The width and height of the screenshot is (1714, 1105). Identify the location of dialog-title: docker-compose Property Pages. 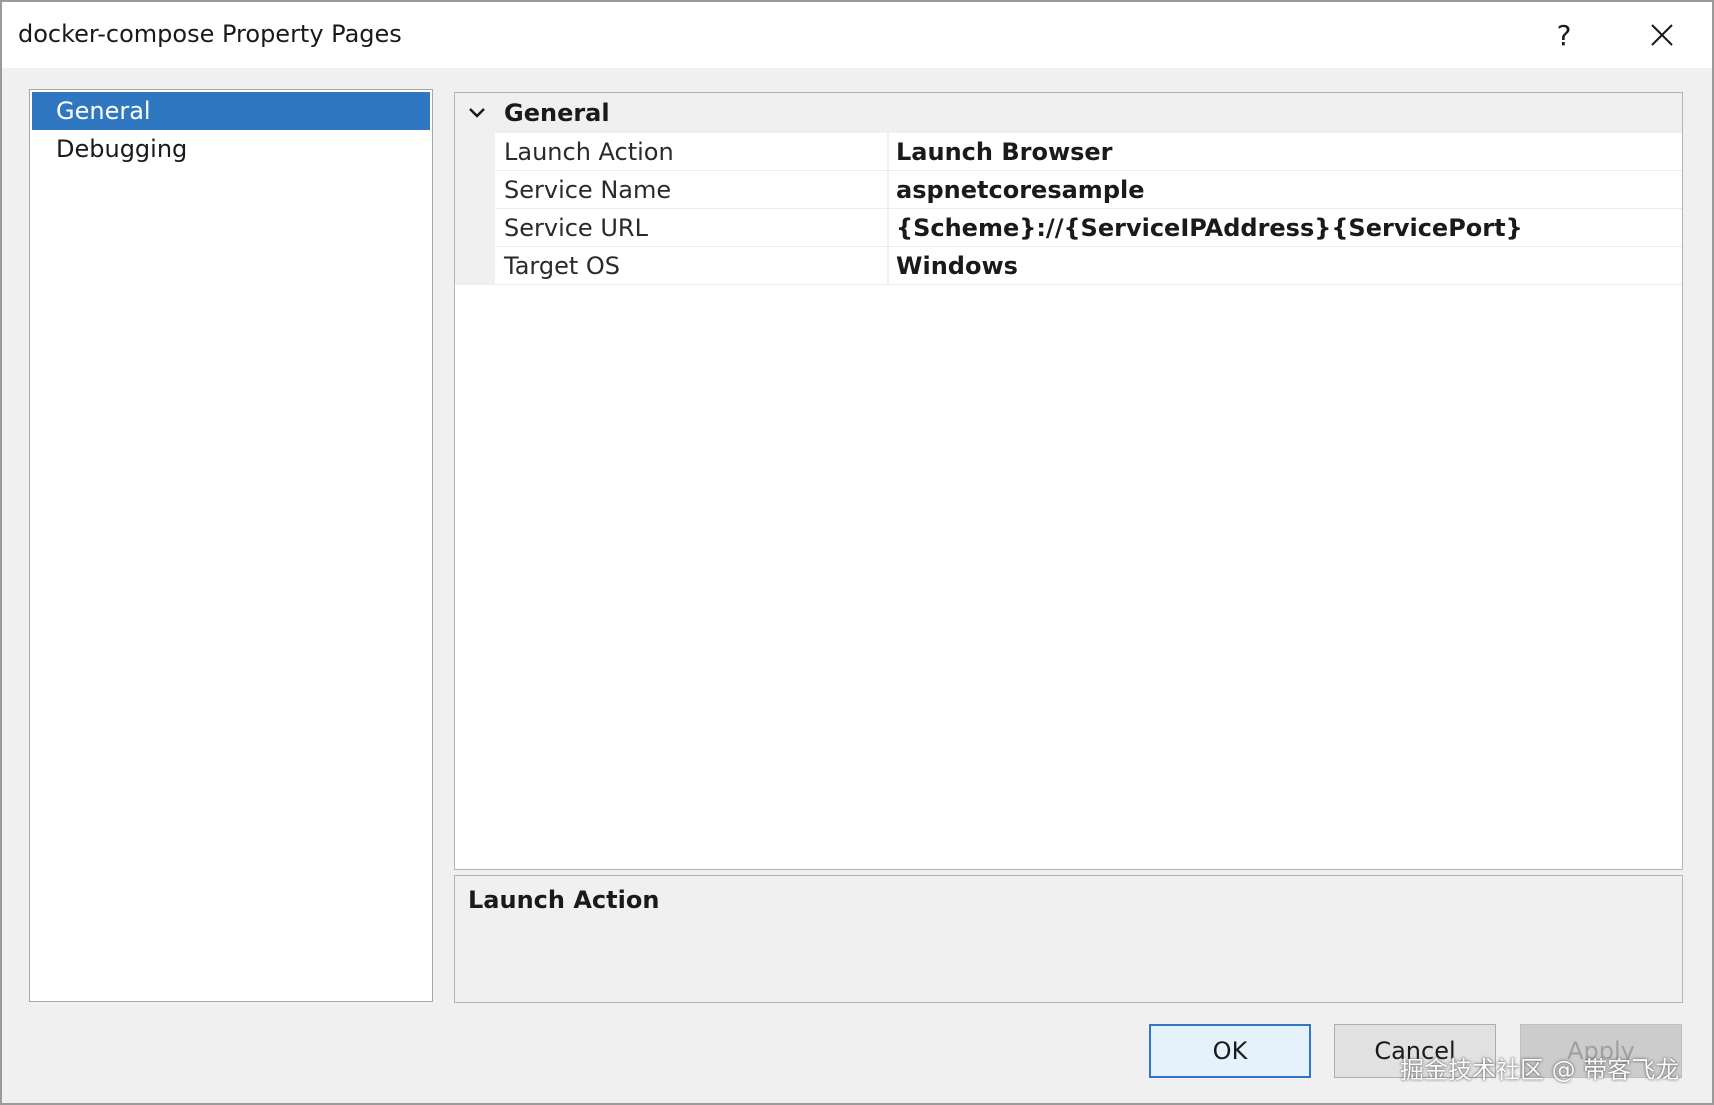
(210, 34).